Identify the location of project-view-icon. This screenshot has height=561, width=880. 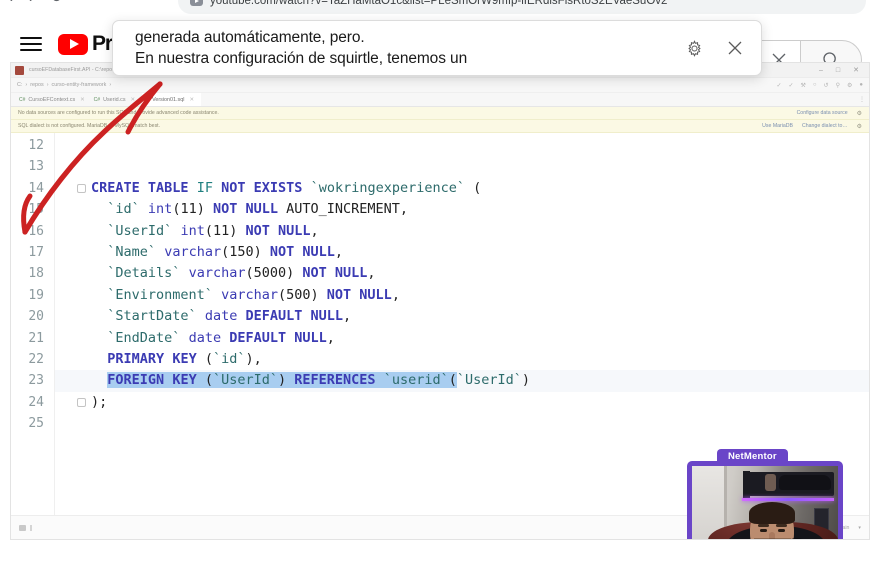
(22, 527).